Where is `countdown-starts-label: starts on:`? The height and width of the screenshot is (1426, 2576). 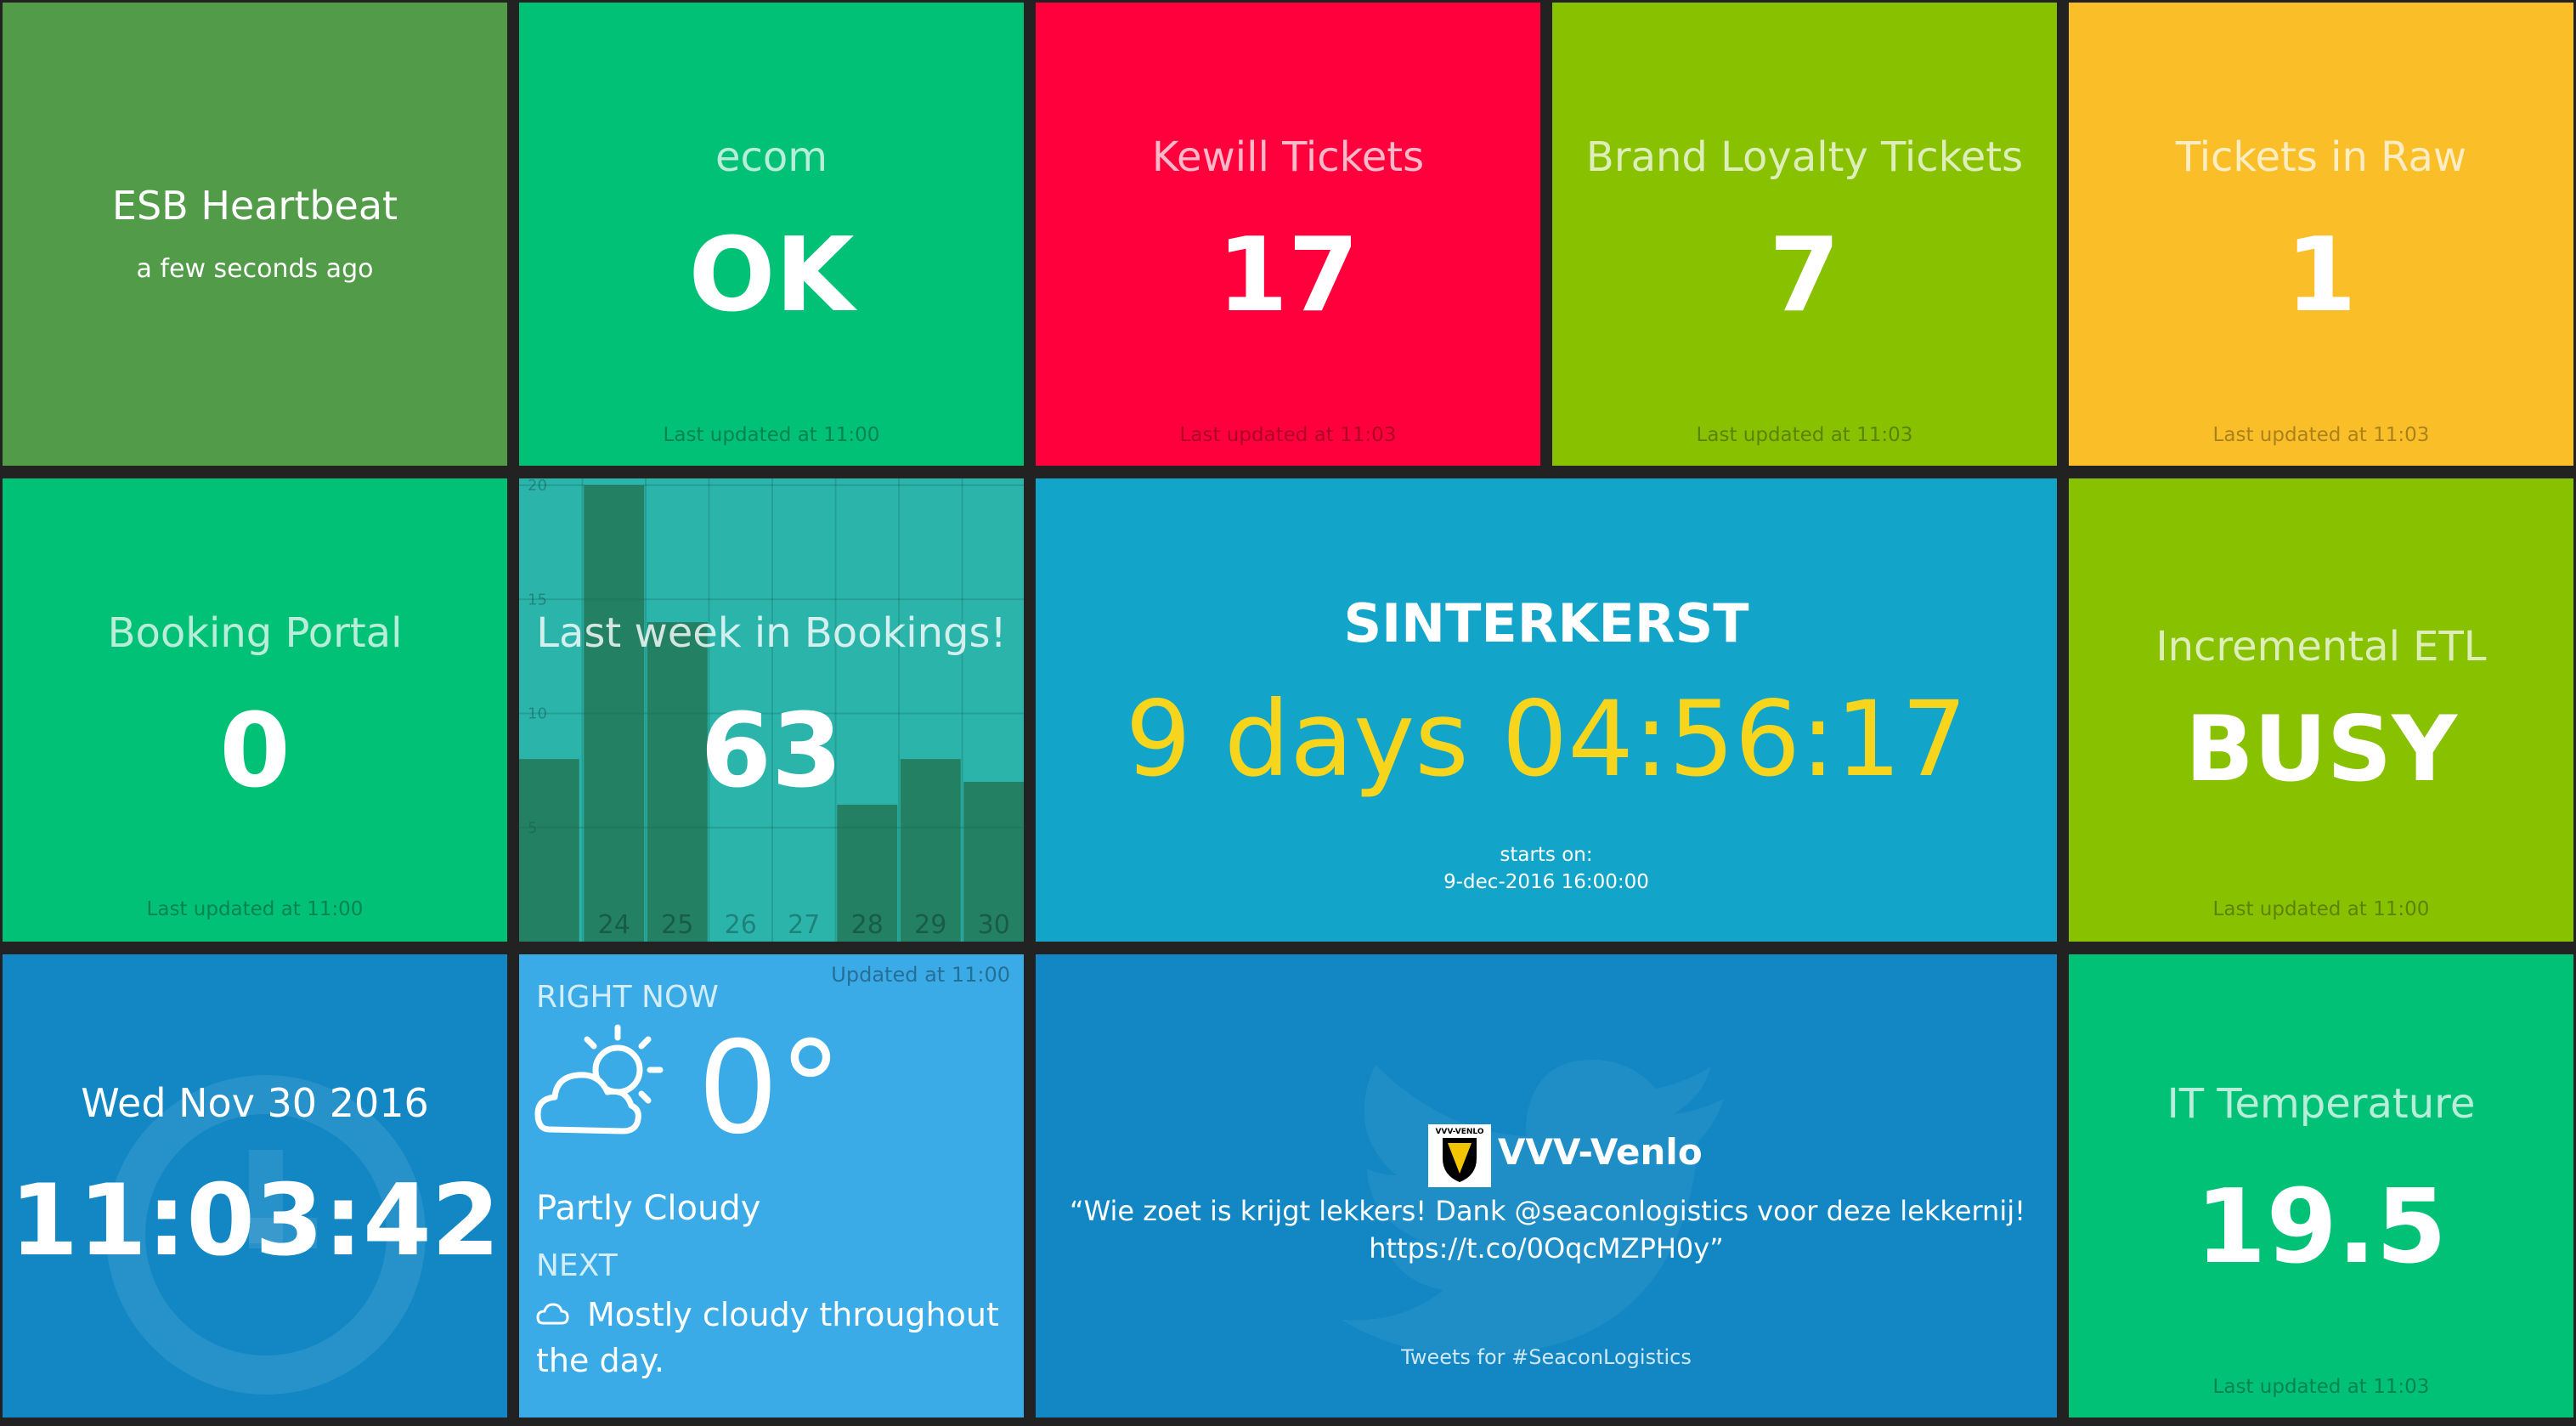
countdown-starts-label: starts on: is located at coordinates (1546, 855).